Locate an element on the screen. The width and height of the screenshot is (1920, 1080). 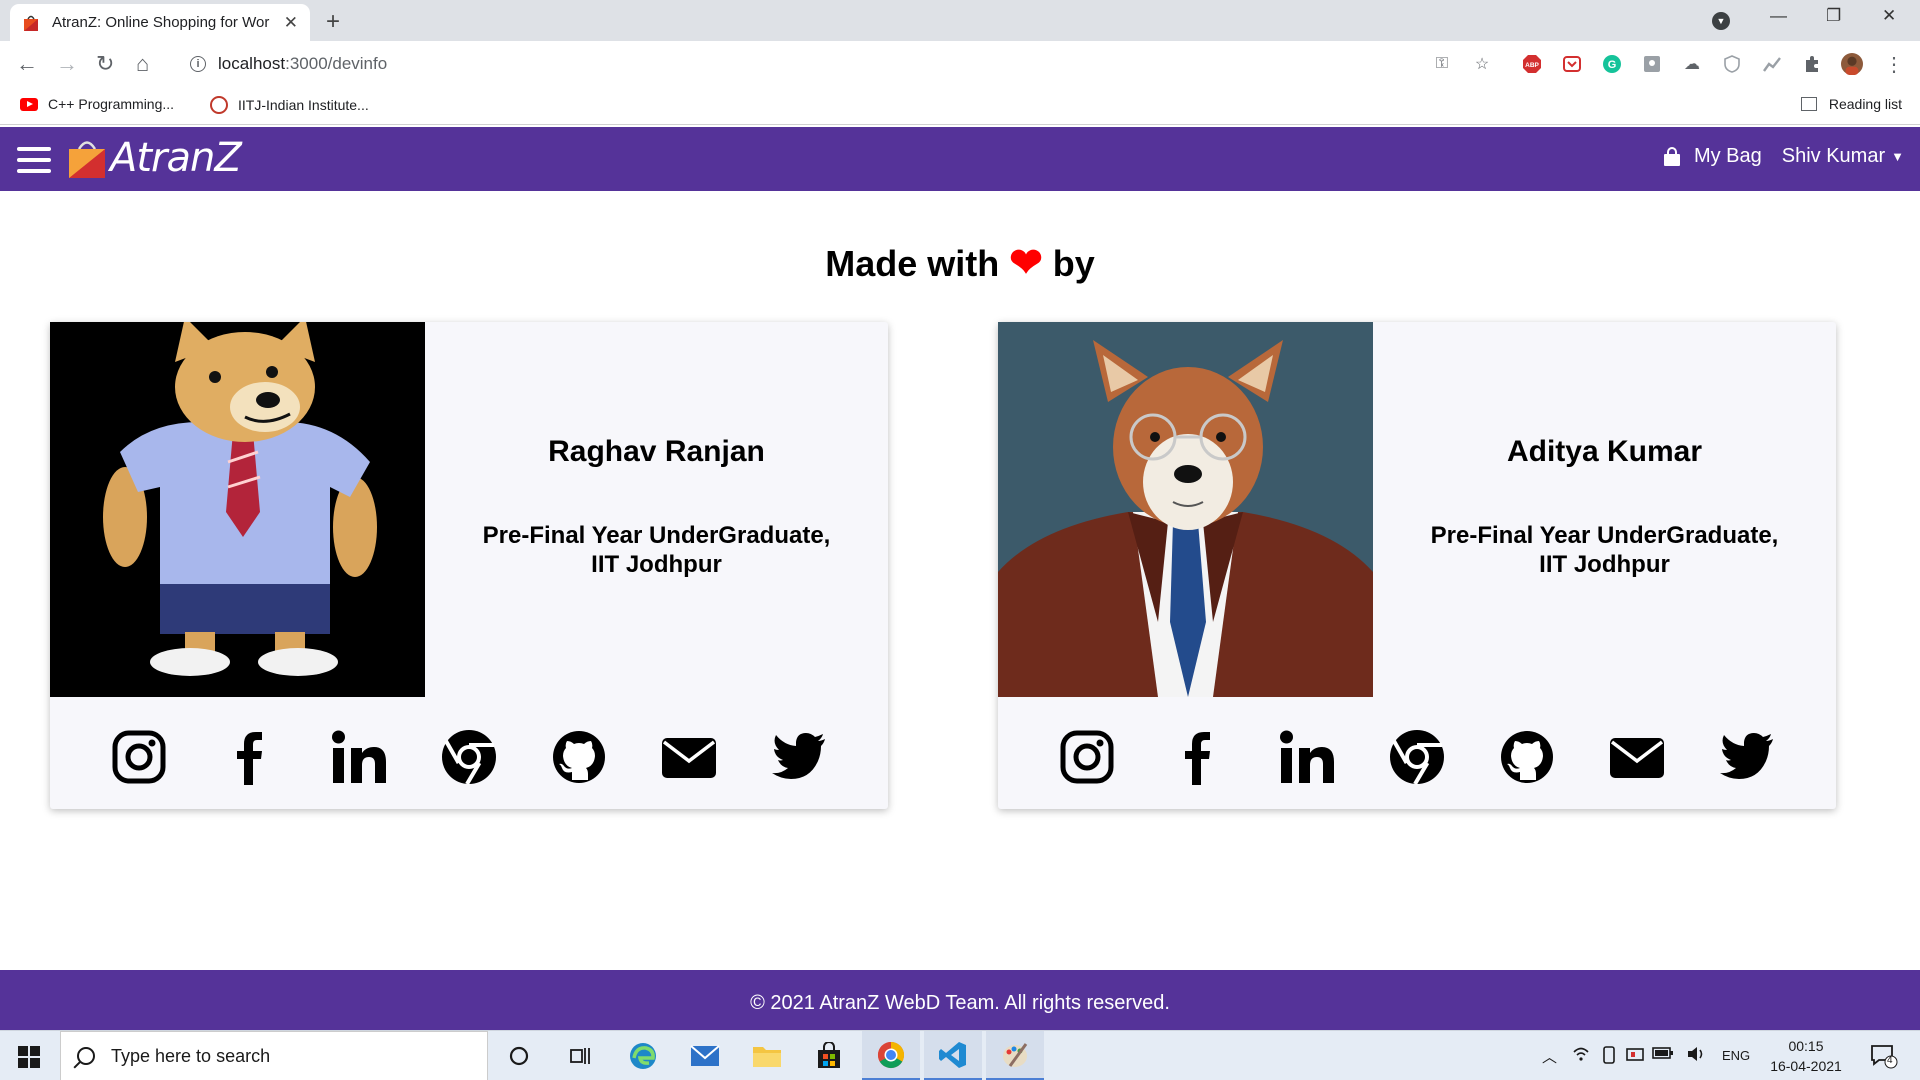
puzzle-icon is located at coordinates (1812, 64).